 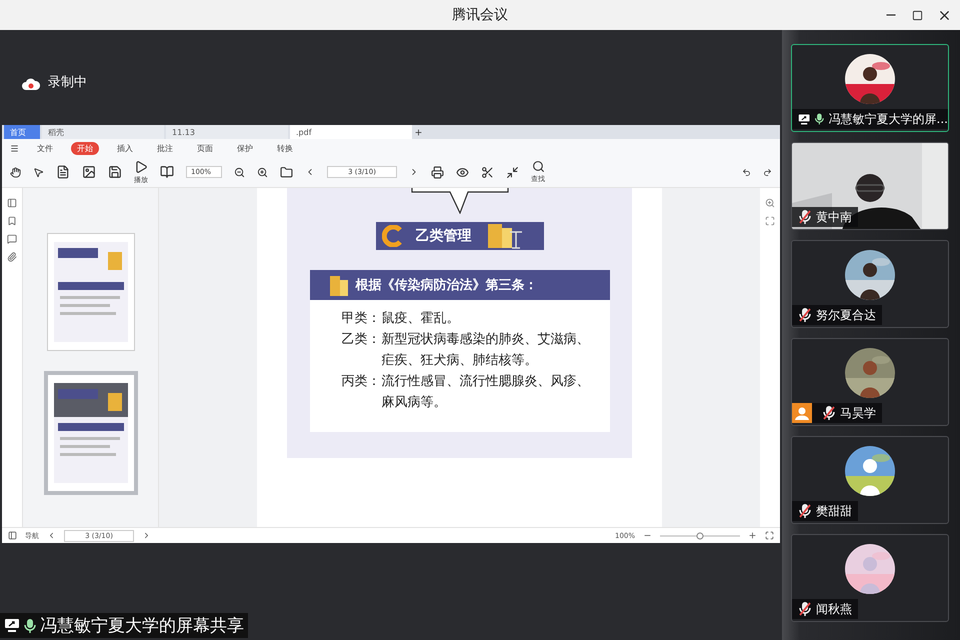 What do you see at coordinates (512, 172) in the screenshot?
I see `compress-icon` at bounding box center [512, 172].